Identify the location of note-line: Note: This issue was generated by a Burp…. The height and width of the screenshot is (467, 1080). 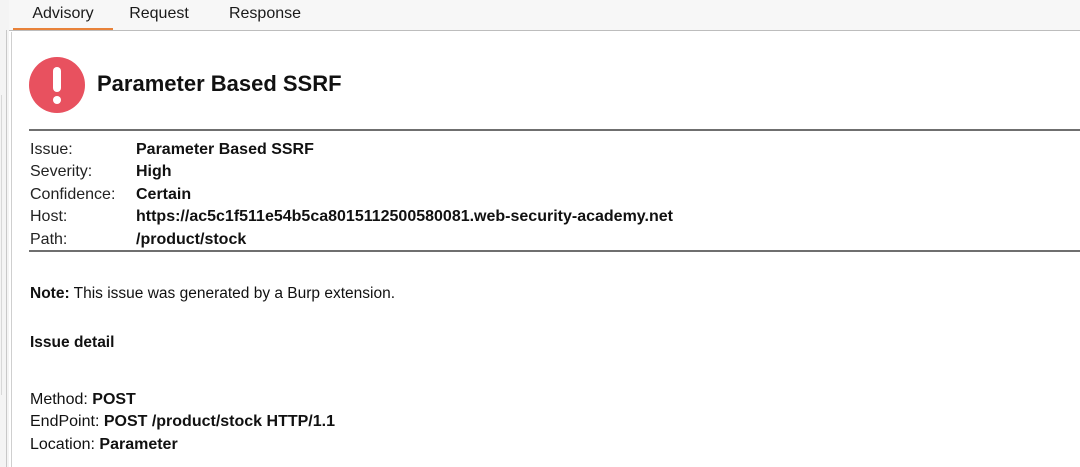
(212, 294).